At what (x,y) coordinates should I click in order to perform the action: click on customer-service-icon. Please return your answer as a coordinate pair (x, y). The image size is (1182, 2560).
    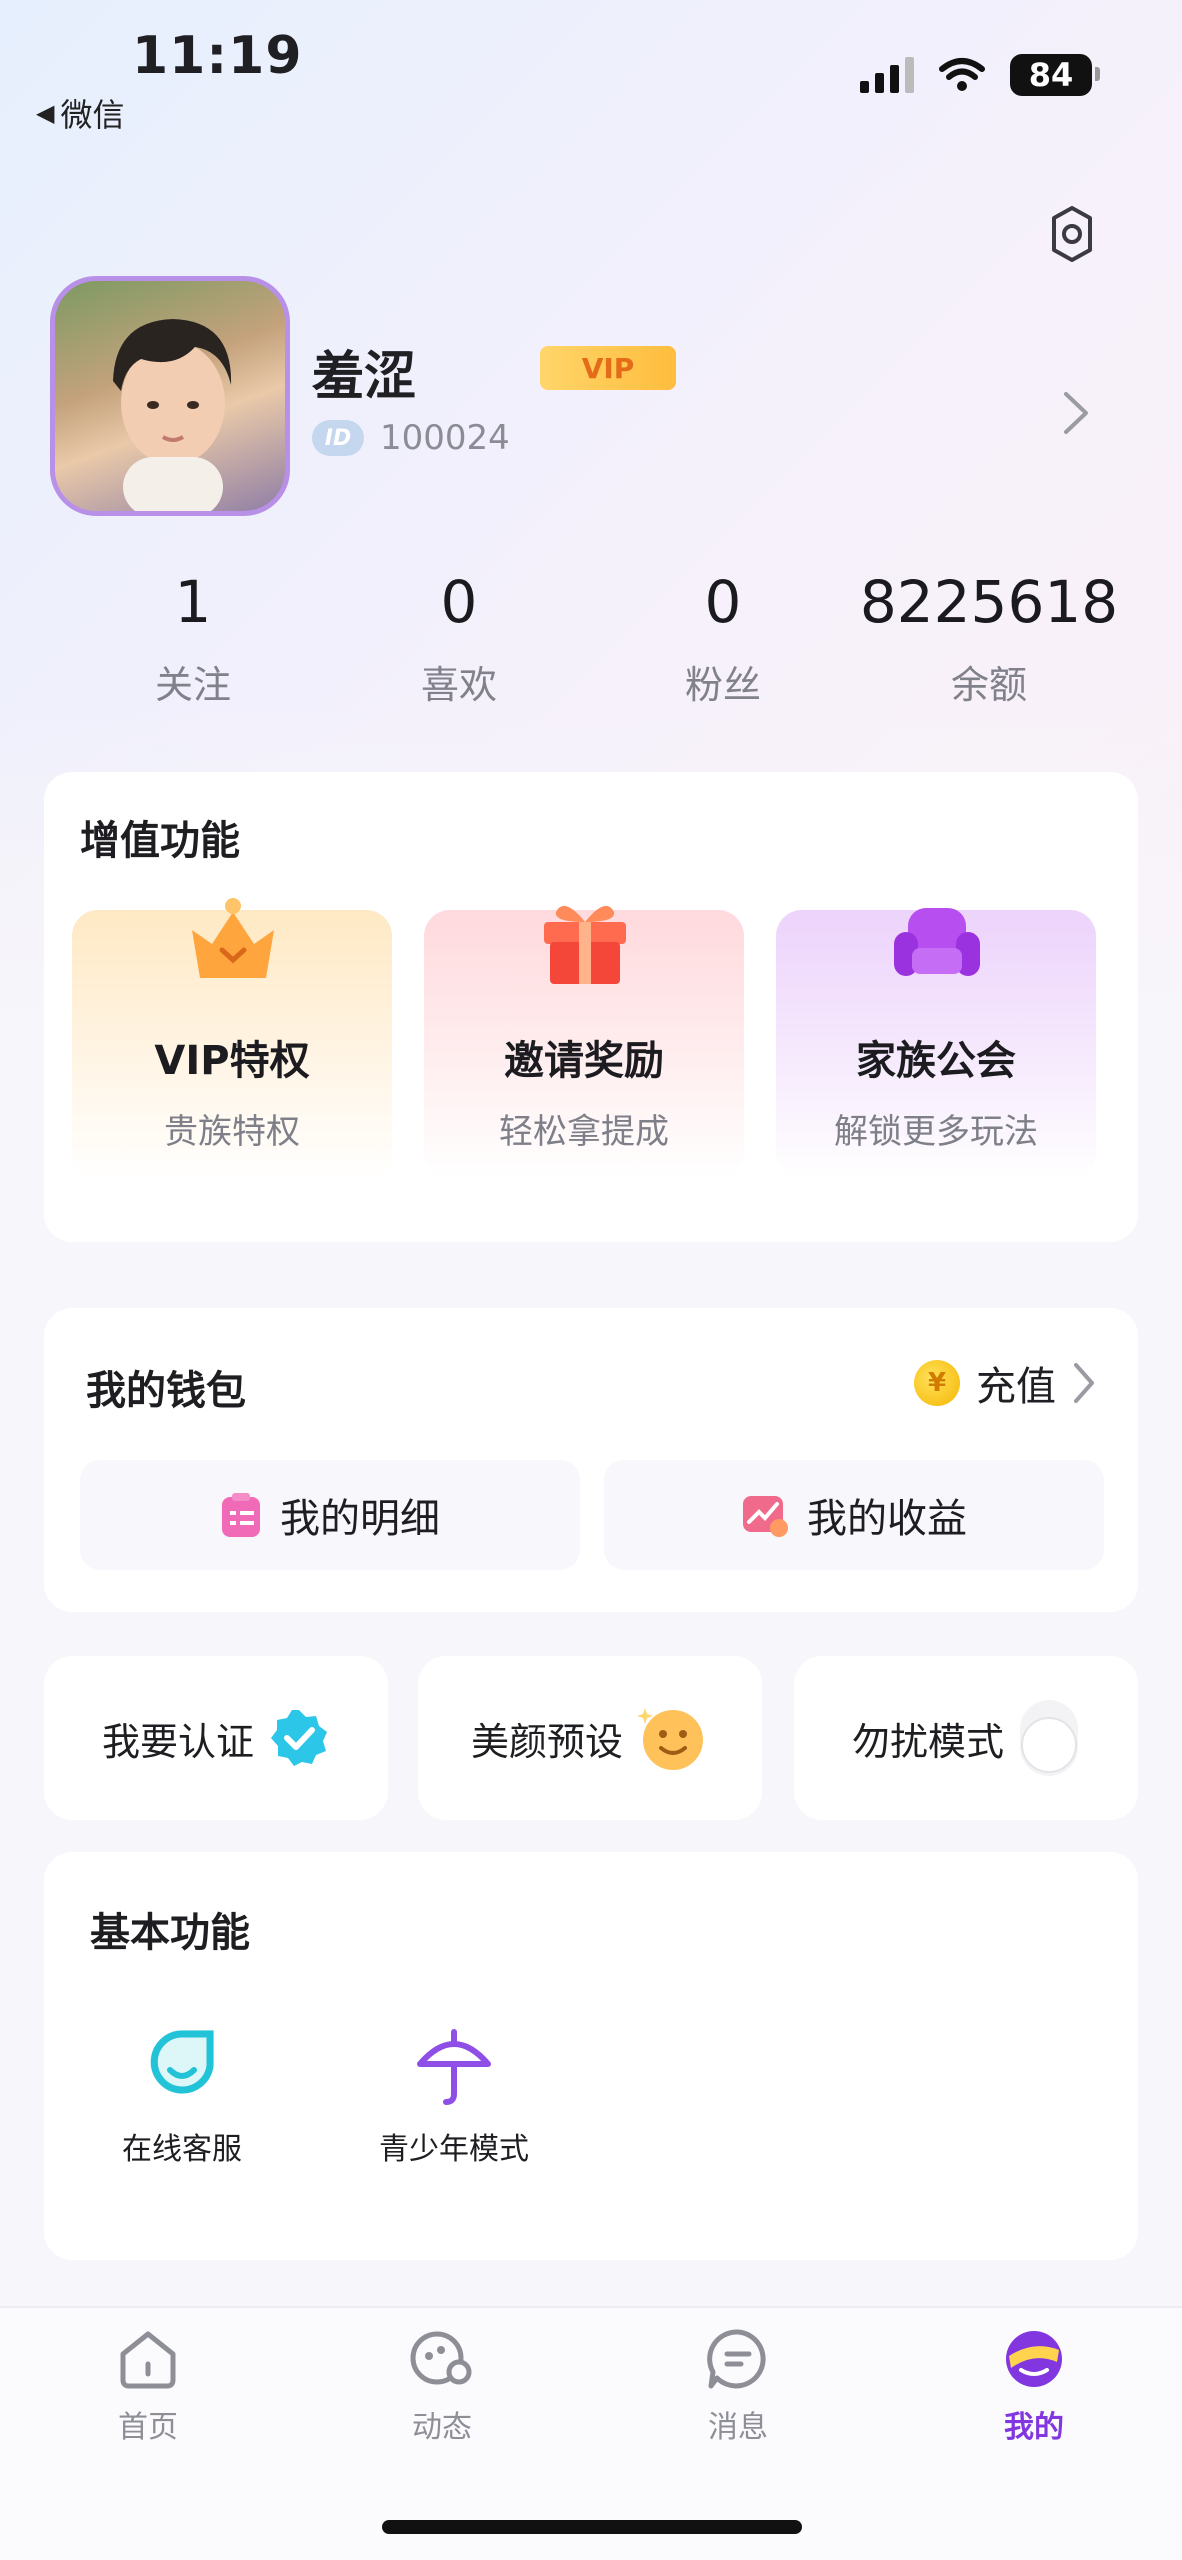
    Looking at the image, I should click on (182, 2062).